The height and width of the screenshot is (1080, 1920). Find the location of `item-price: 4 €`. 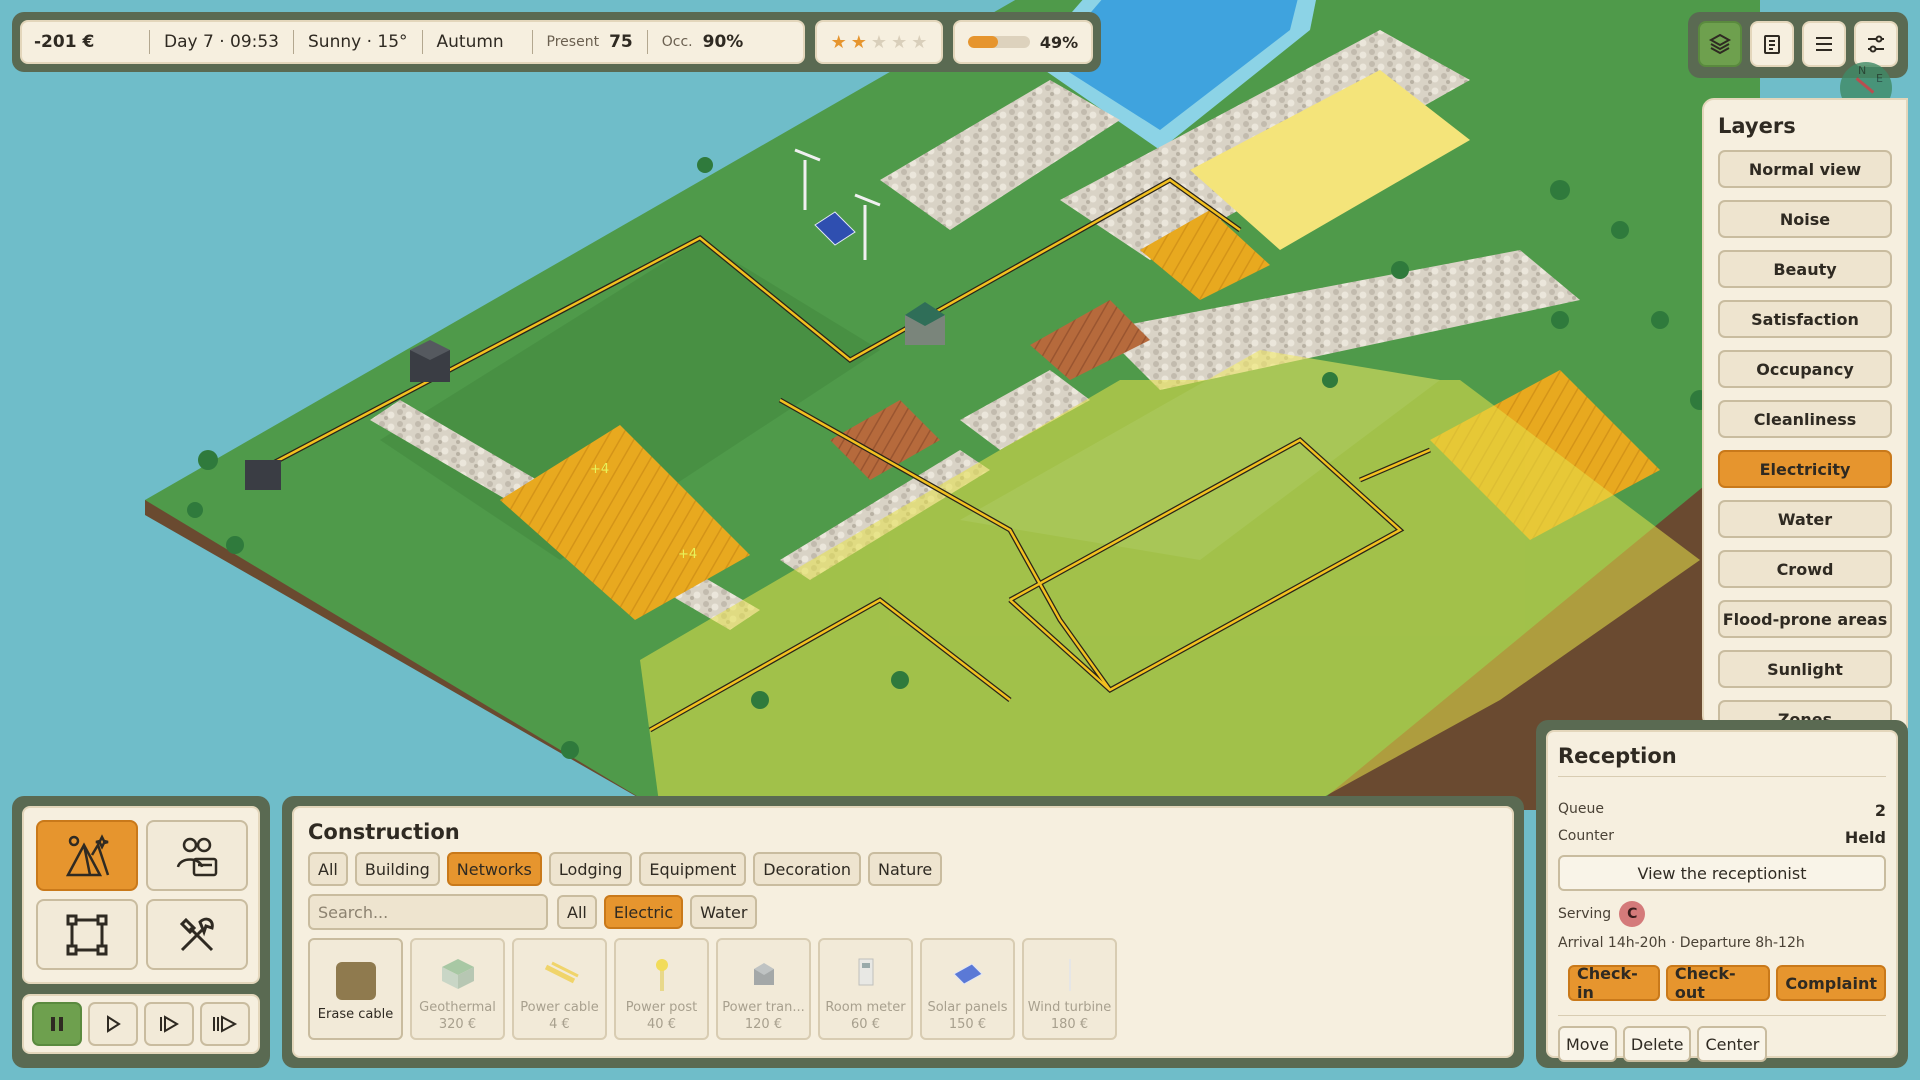

item-price: 4 € is located at coordinates (559, 1024).